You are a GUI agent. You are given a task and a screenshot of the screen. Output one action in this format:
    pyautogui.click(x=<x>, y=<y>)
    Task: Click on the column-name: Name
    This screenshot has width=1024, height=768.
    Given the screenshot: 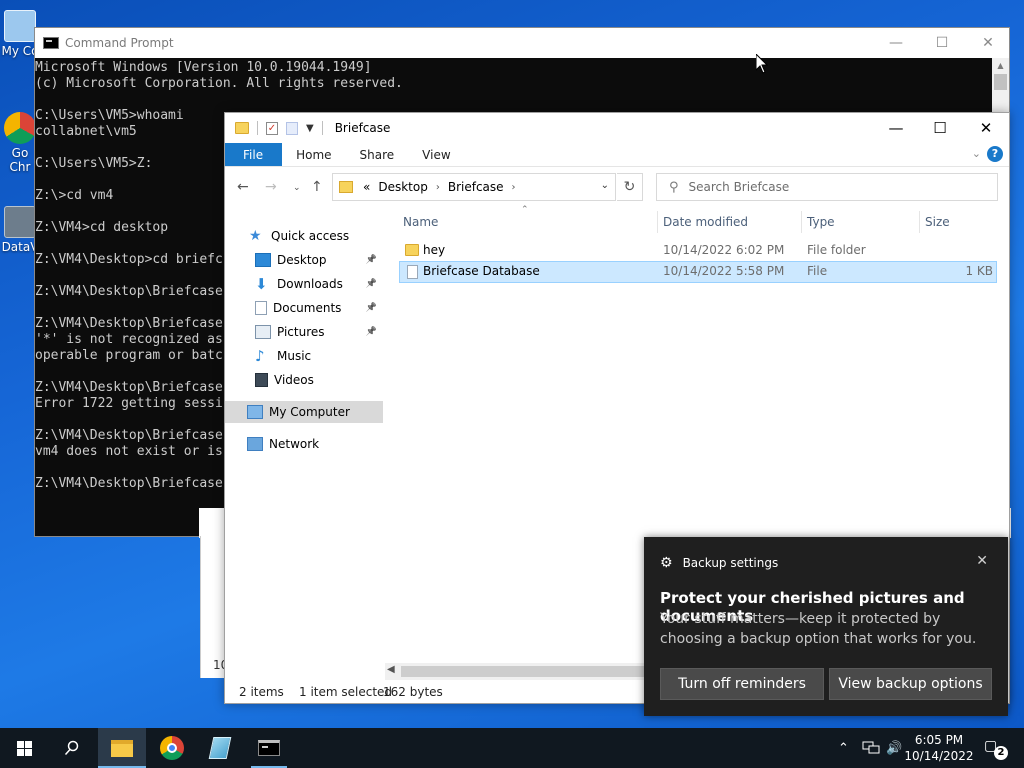 What is the action you would take?
    pyautogui.click(x=528, y=222)
    